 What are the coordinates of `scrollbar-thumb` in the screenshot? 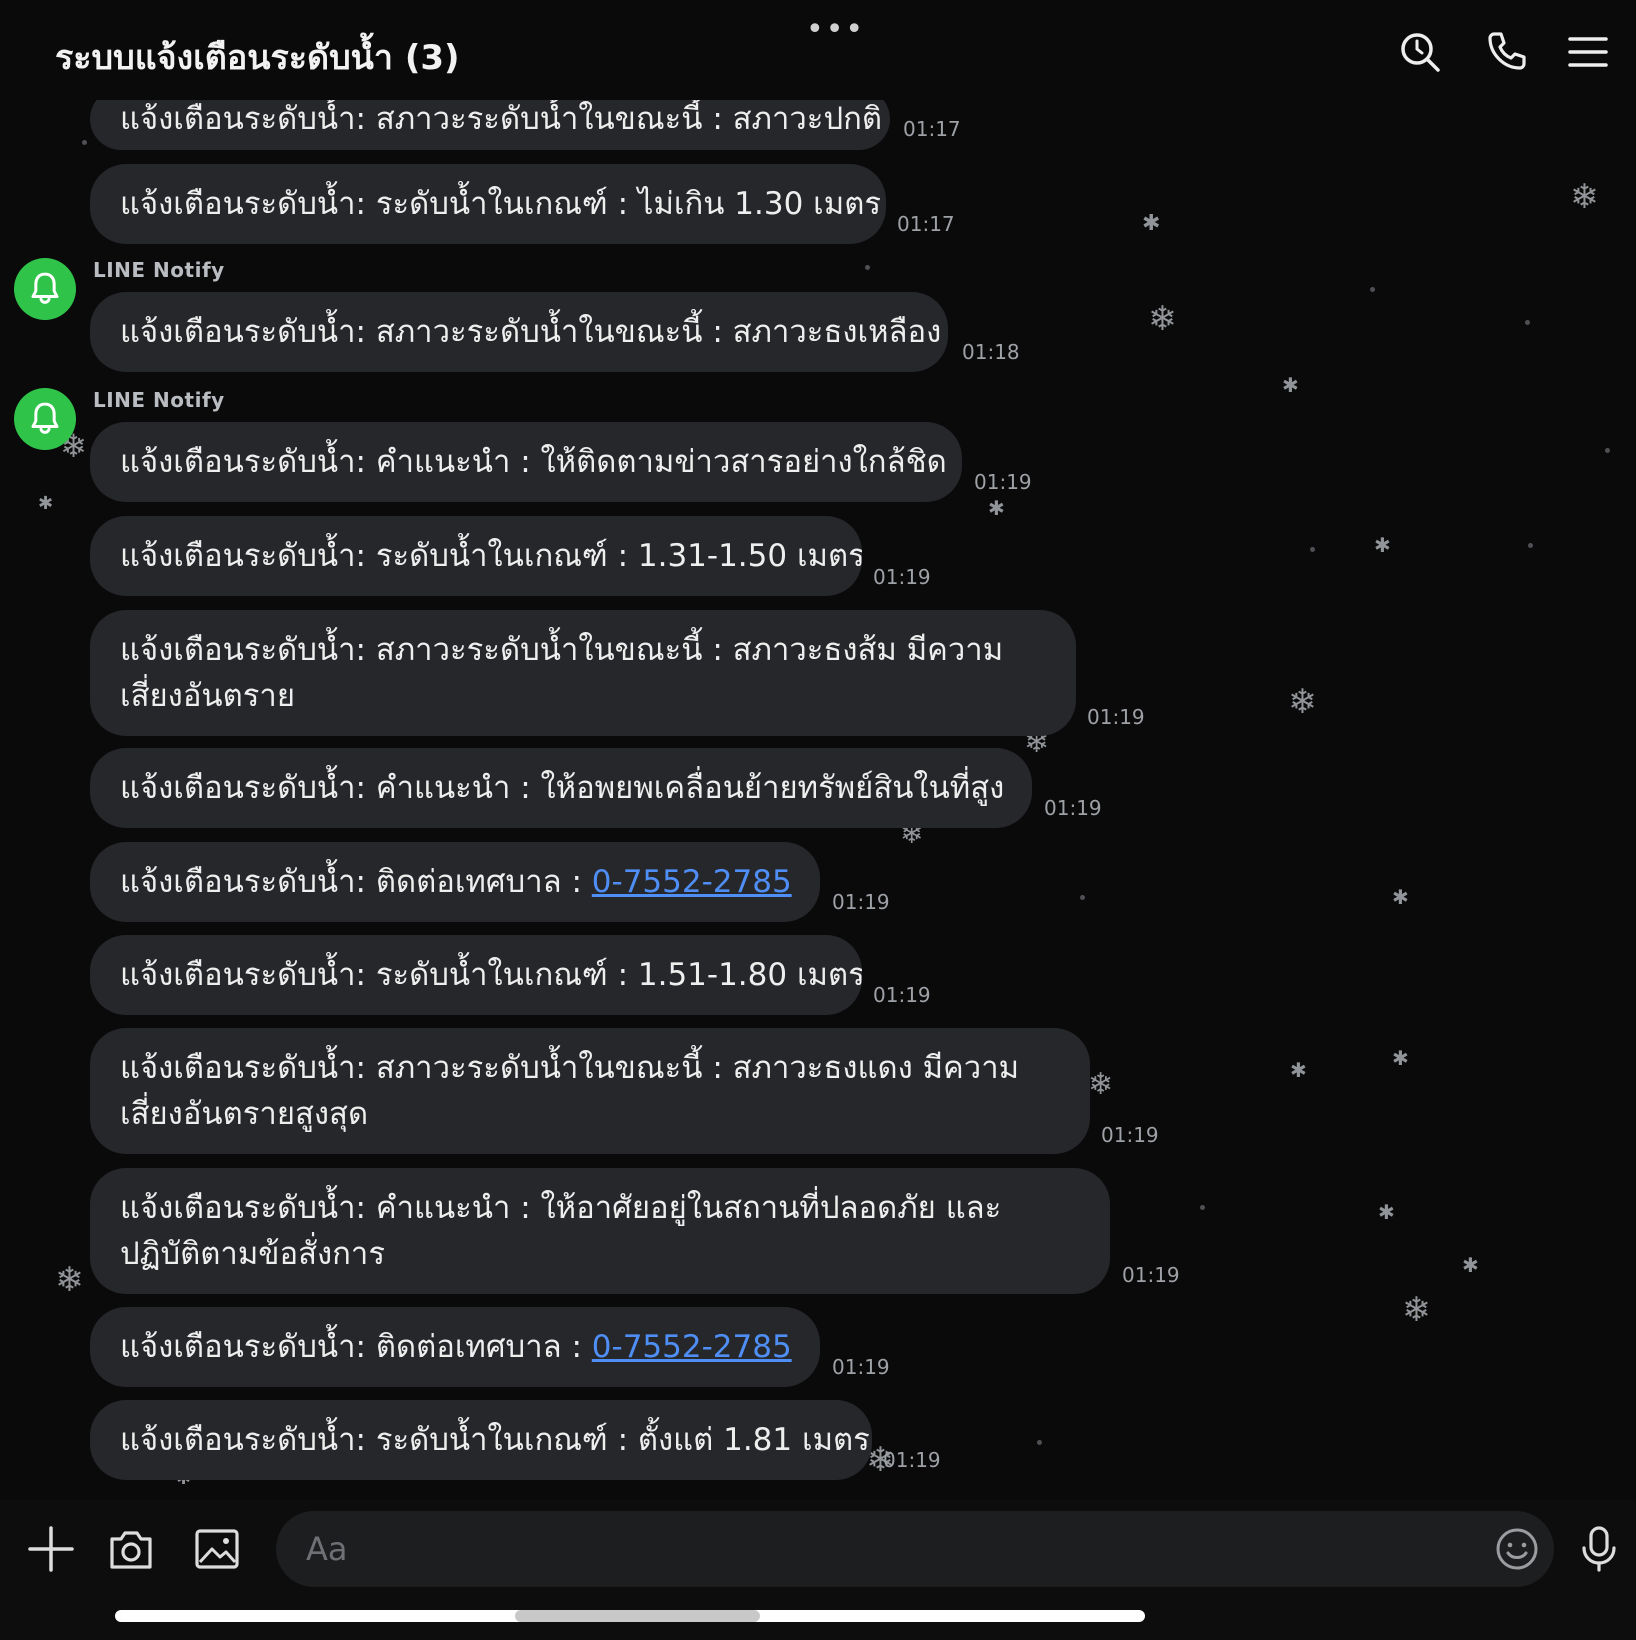 It's located at (637, 1616).